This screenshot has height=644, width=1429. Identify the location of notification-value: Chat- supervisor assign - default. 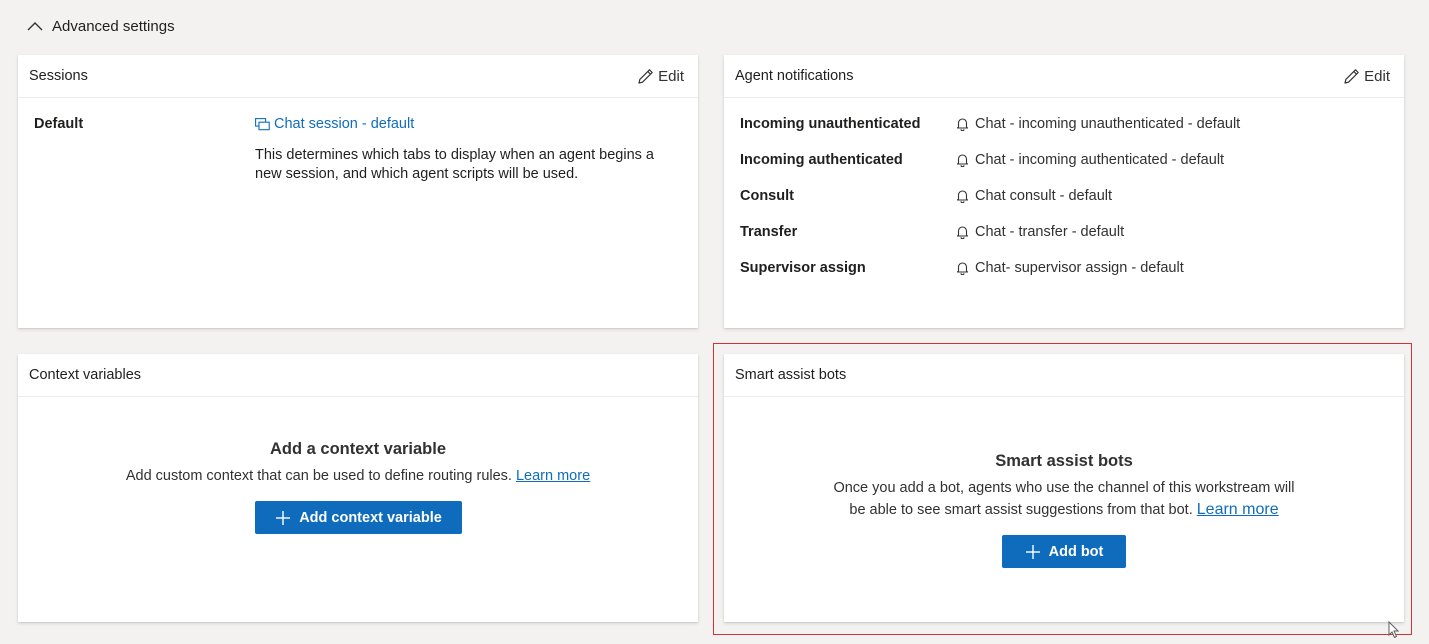
(1070, 268).